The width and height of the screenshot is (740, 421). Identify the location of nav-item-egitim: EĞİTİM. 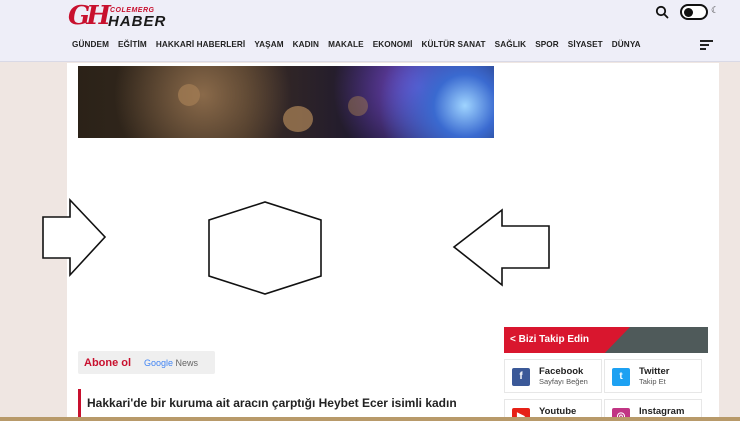
(132, 44).